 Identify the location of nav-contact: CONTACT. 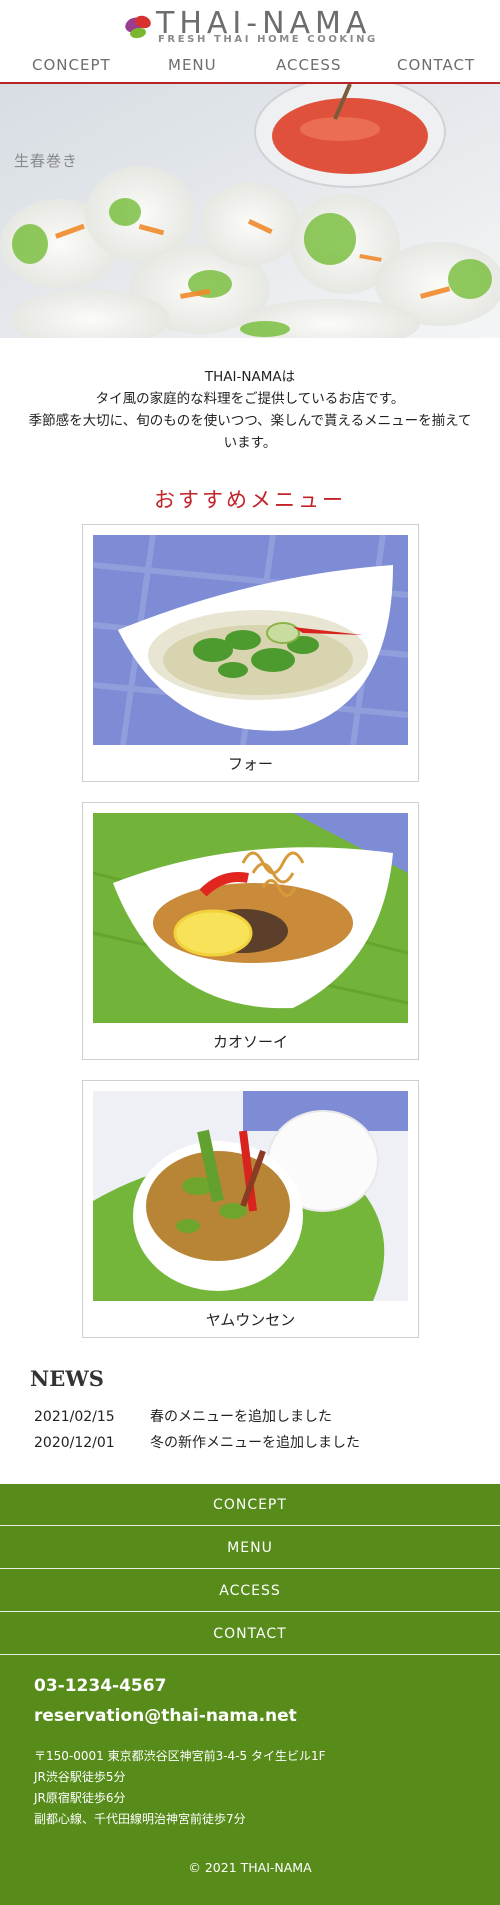
(436, 65).